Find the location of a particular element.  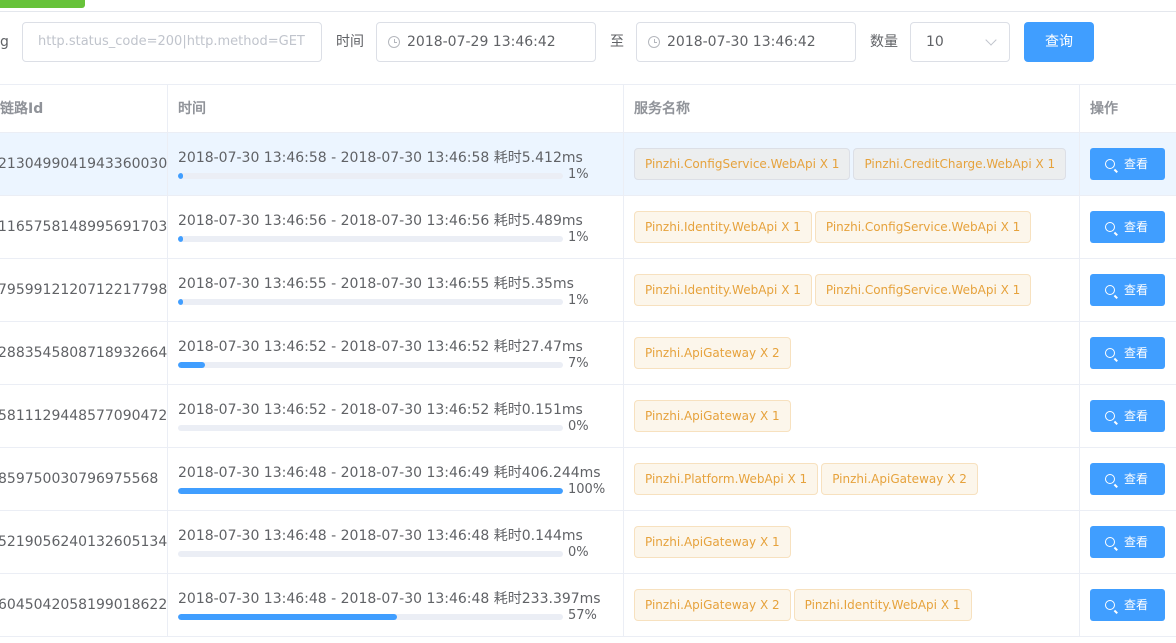

active-tab-indicator is located at coordinates (42, 4).